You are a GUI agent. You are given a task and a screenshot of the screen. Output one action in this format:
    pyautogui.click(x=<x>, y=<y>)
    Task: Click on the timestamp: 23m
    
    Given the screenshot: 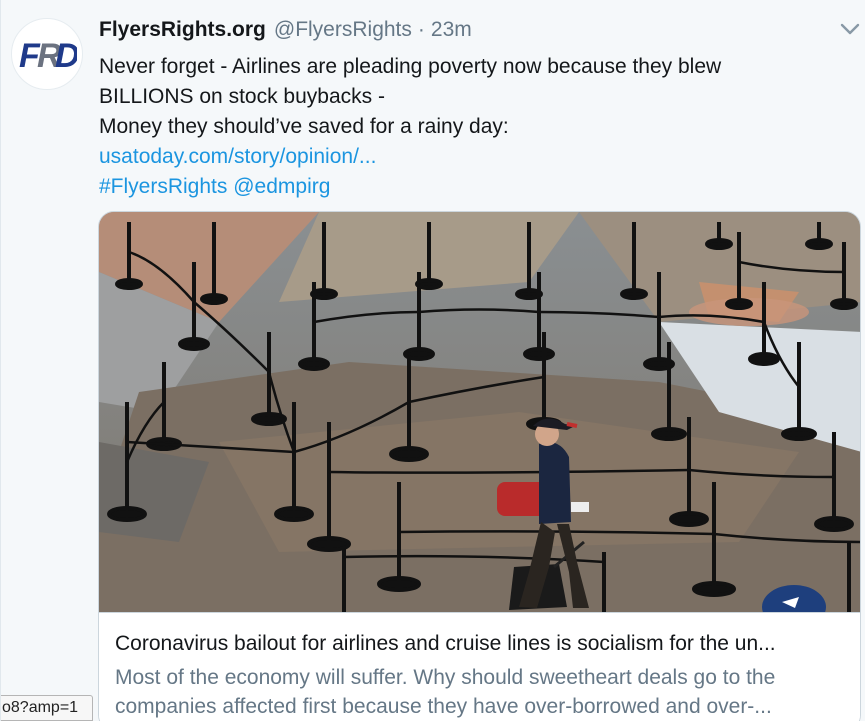 What is the action you would take?
    pyautogui.click(x=451, y=30)
    